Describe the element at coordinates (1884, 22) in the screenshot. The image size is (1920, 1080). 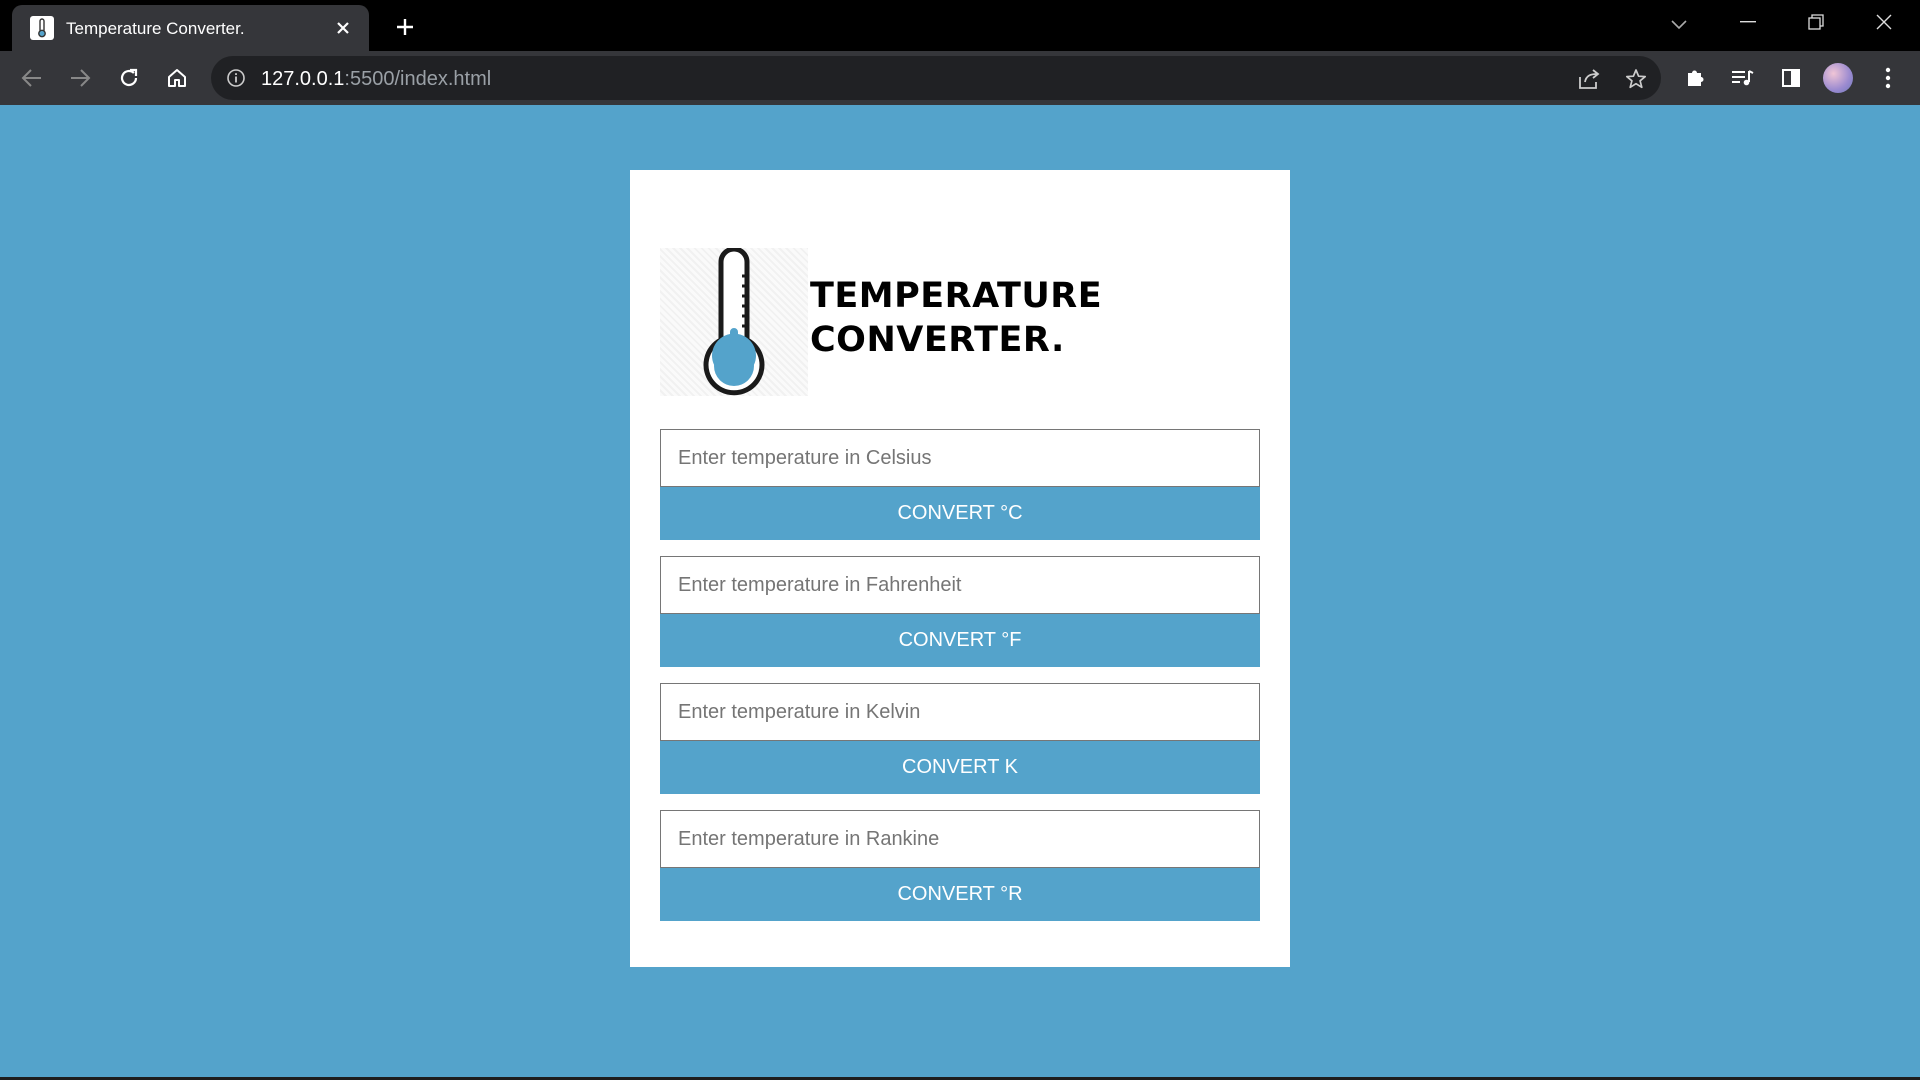
I see `window-close-icon` at that location.